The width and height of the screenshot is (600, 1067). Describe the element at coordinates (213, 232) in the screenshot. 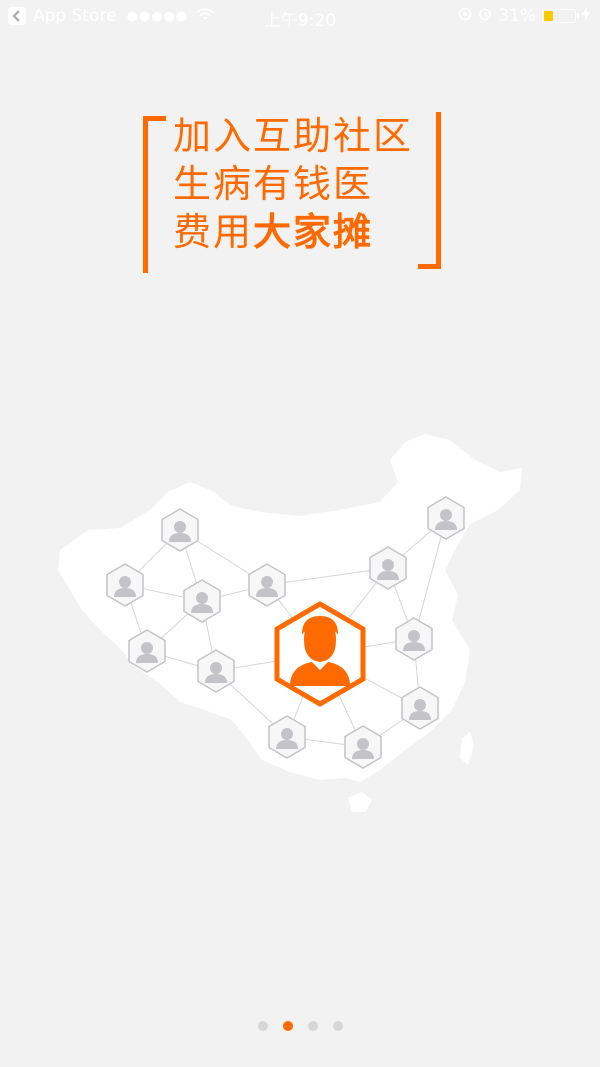

I see `headline-line-3-normal: 费用` at that location.